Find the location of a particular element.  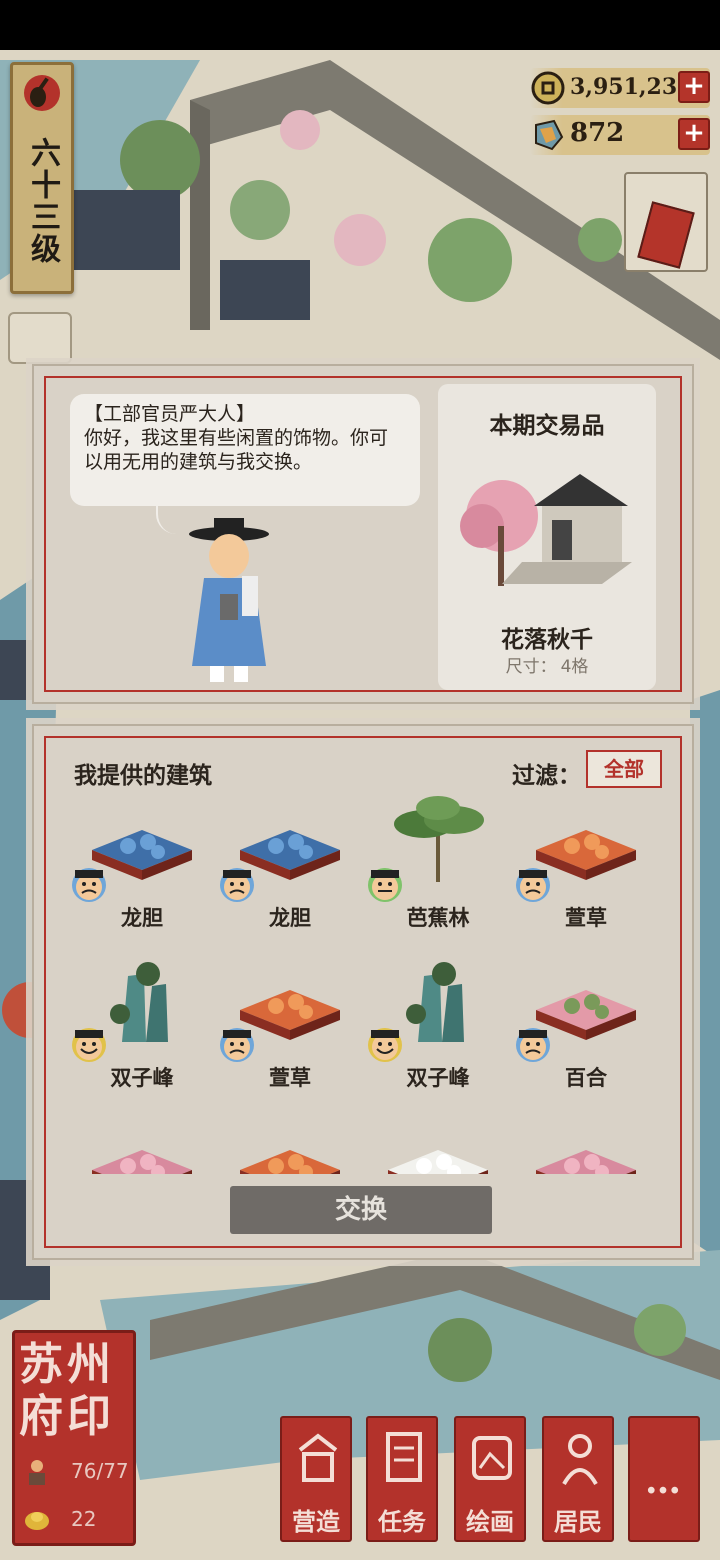

swing-pavilion-icon is located at coordinates (546, 530).